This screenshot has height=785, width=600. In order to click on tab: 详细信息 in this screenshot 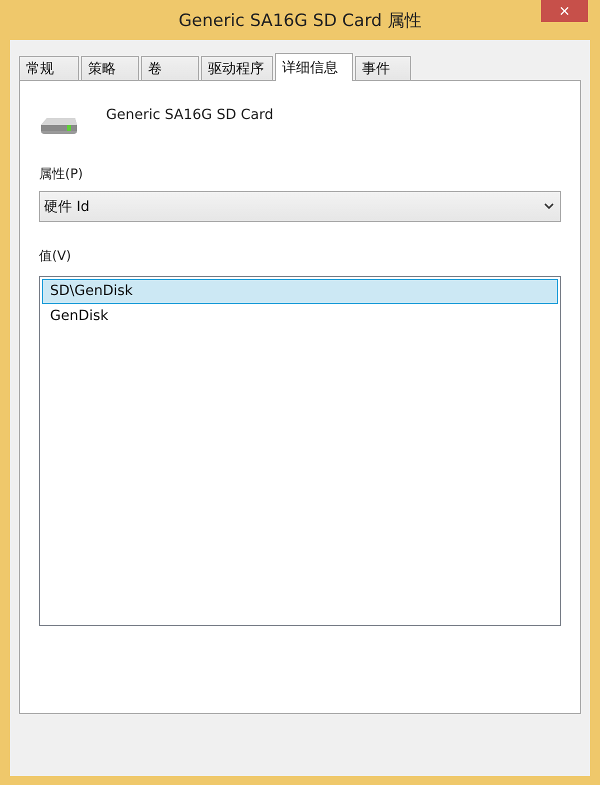, I will do `click(314, 67)`.